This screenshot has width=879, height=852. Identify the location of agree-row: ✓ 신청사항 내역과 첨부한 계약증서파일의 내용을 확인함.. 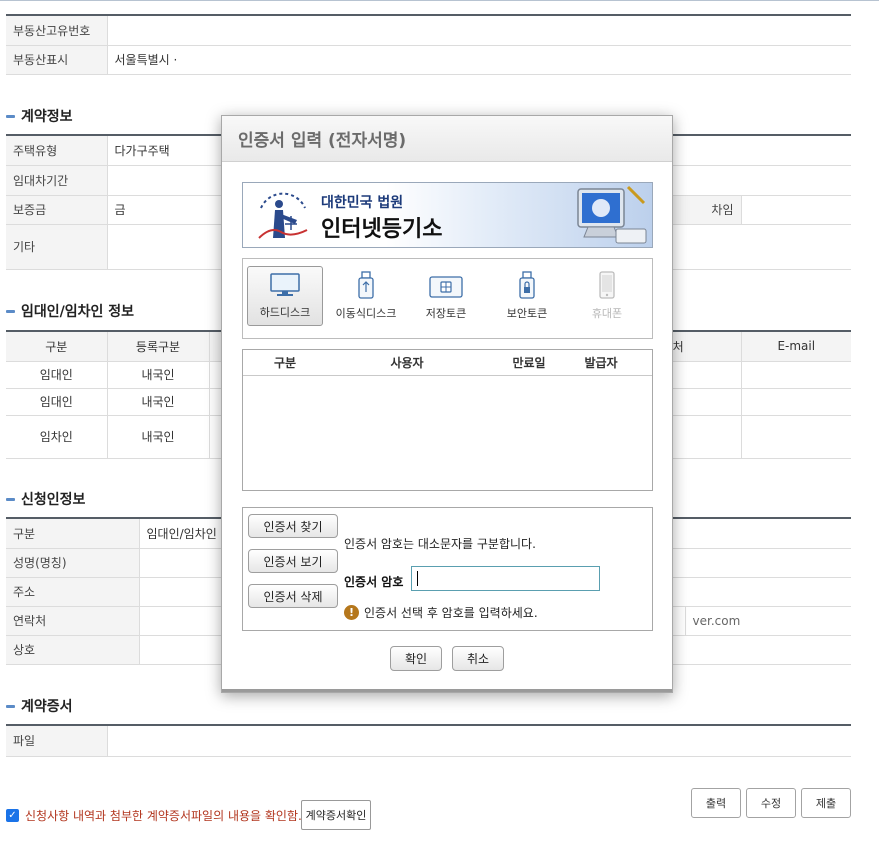
(154, 815).